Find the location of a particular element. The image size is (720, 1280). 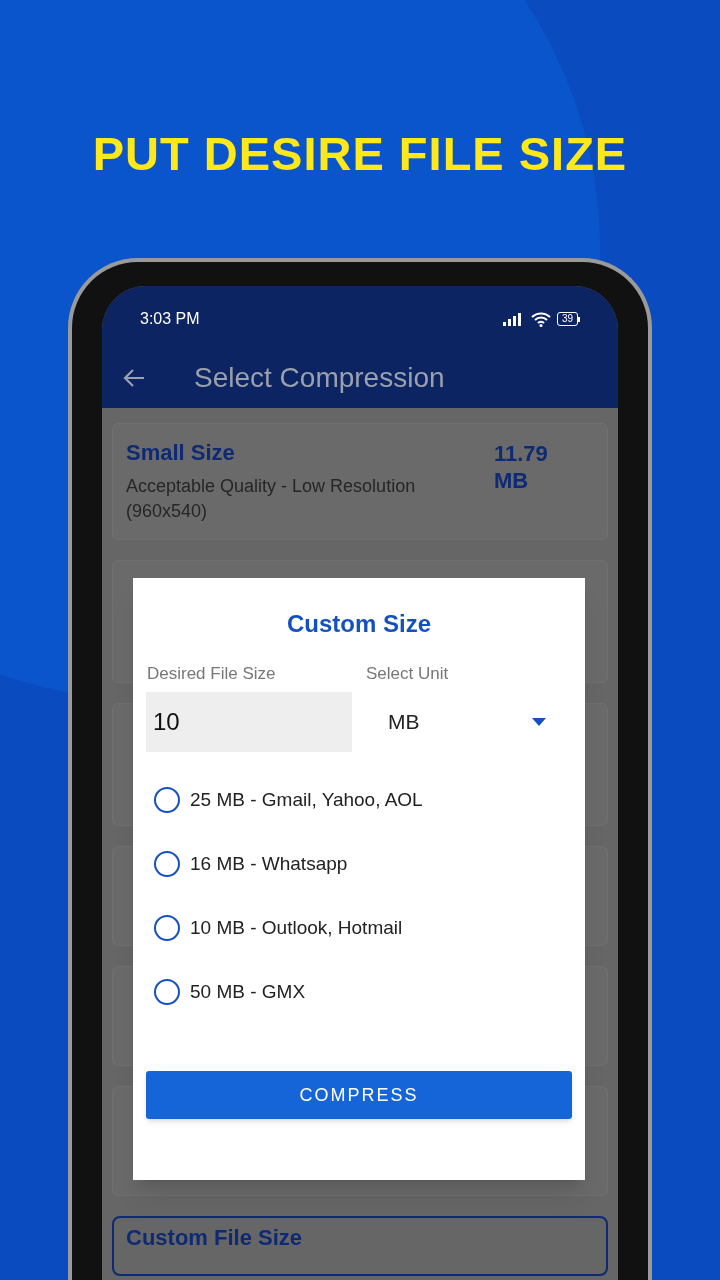

preset-option: 10 MB - Outlook, Hotmail is located at coordinates (359, 928).